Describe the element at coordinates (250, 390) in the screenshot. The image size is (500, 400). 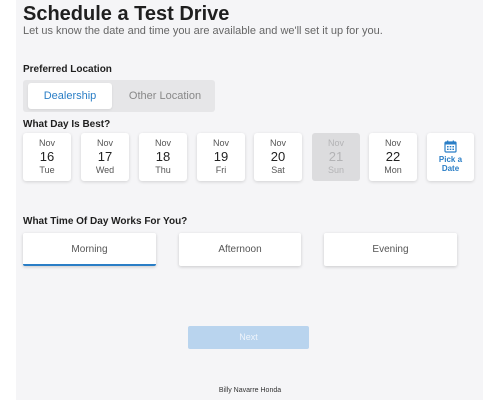
I see `dealer-name: Billy Navarre Honda` at that location.